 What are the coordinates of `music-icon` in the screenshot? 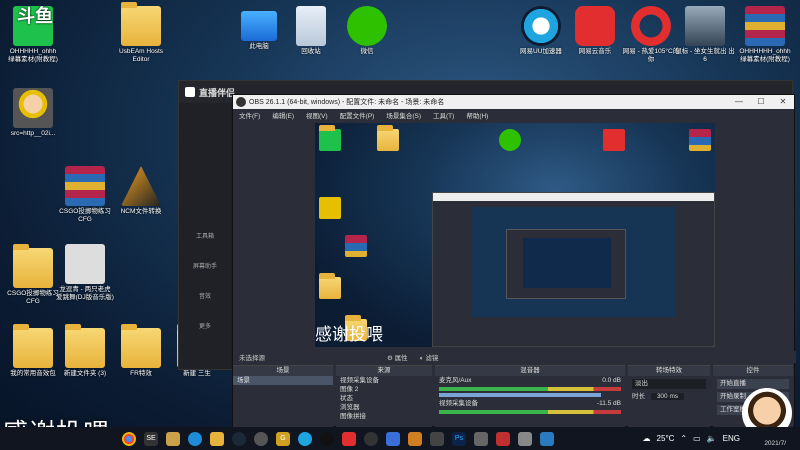 It's located at (349, 438).